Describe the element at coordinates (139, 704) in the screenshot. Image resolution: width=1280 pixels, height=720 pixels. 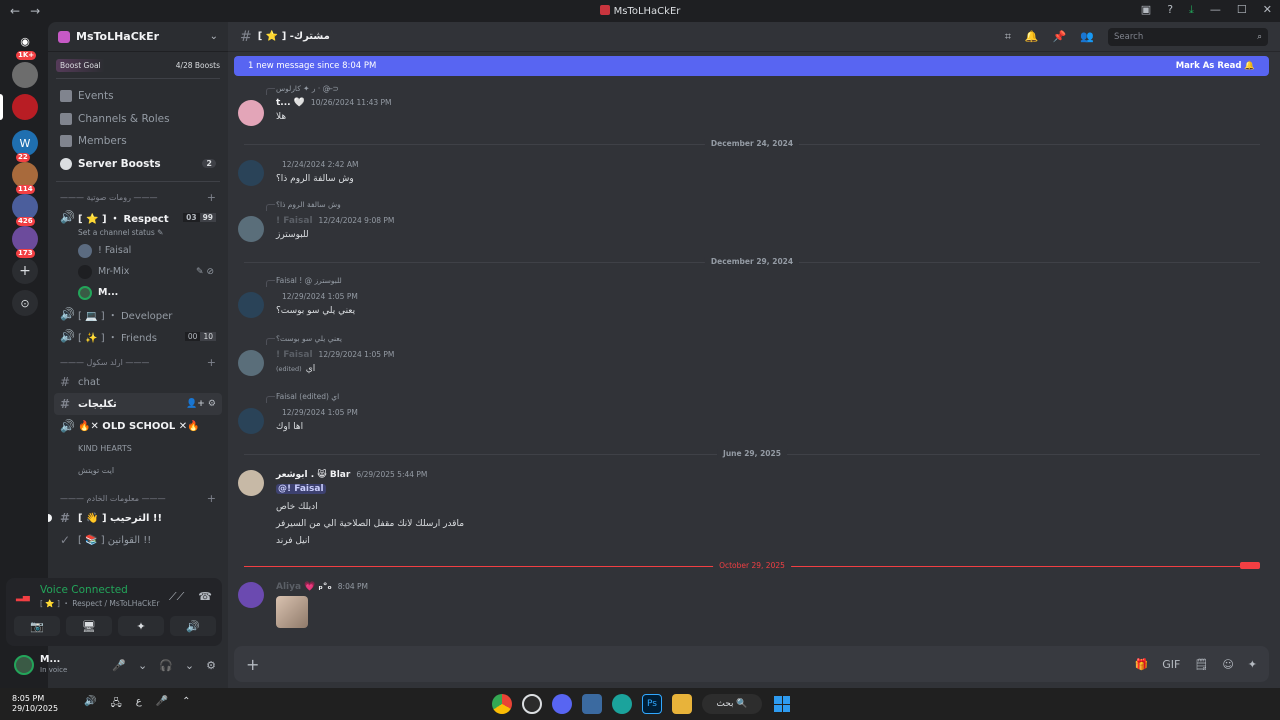
I see `language-indicator: ع` at that location.